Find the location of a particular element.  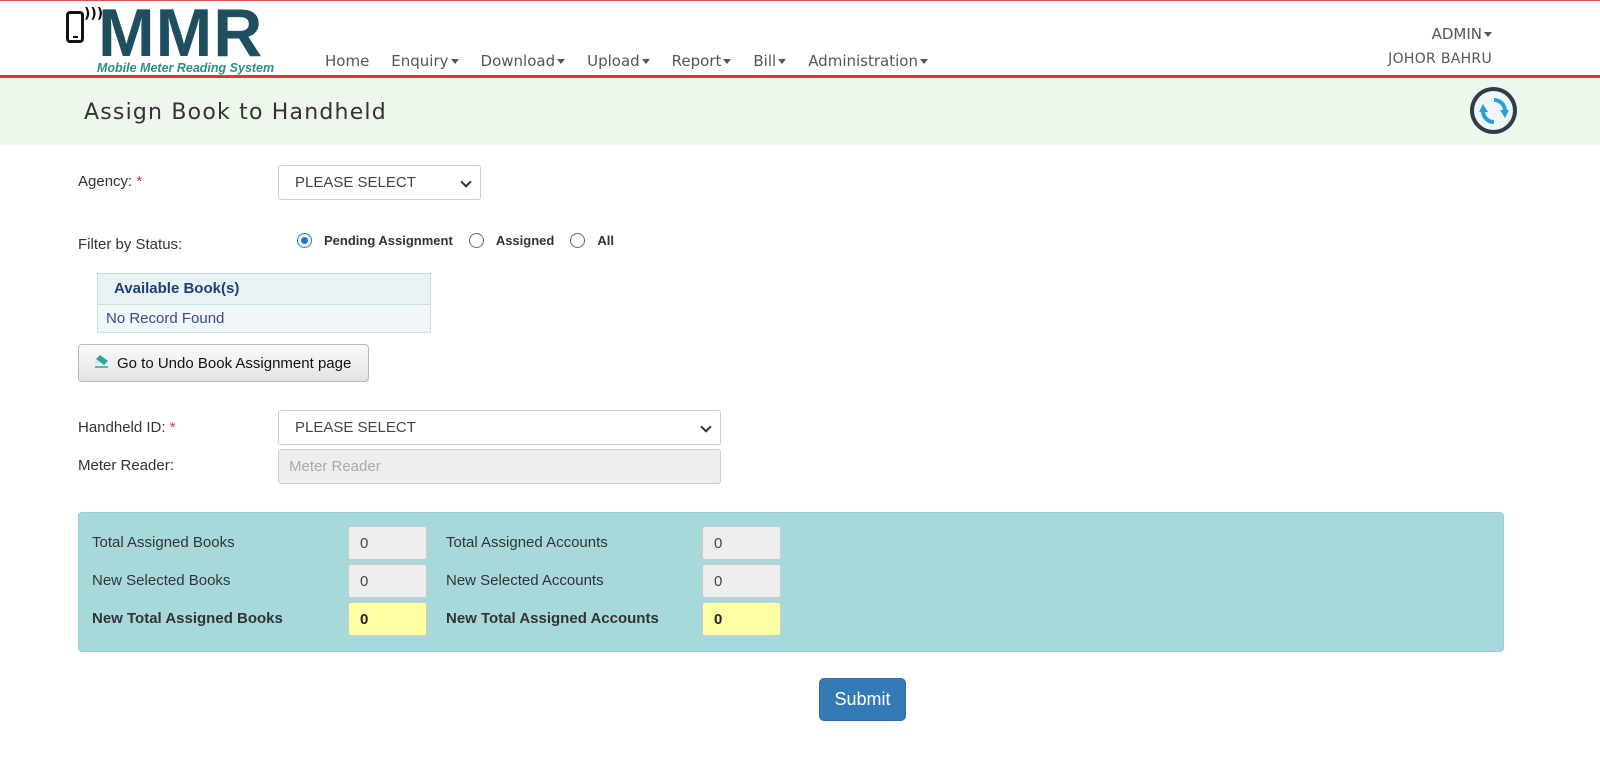

user-menu: ADMIN is located at coordinates (1440, 34).